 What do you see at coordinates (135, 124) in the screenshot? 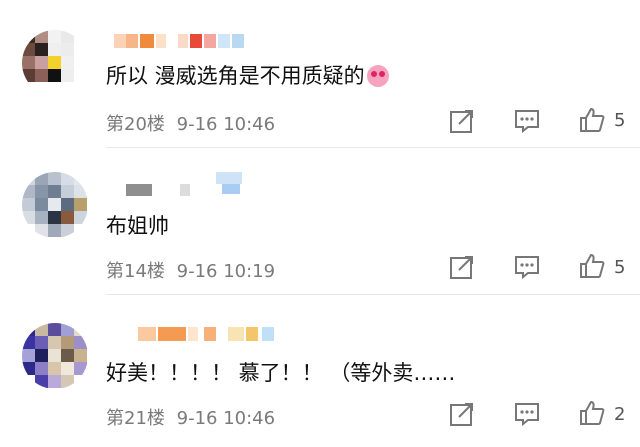
I see `floor-number: 第20楼` at bounding box center [135, 124].